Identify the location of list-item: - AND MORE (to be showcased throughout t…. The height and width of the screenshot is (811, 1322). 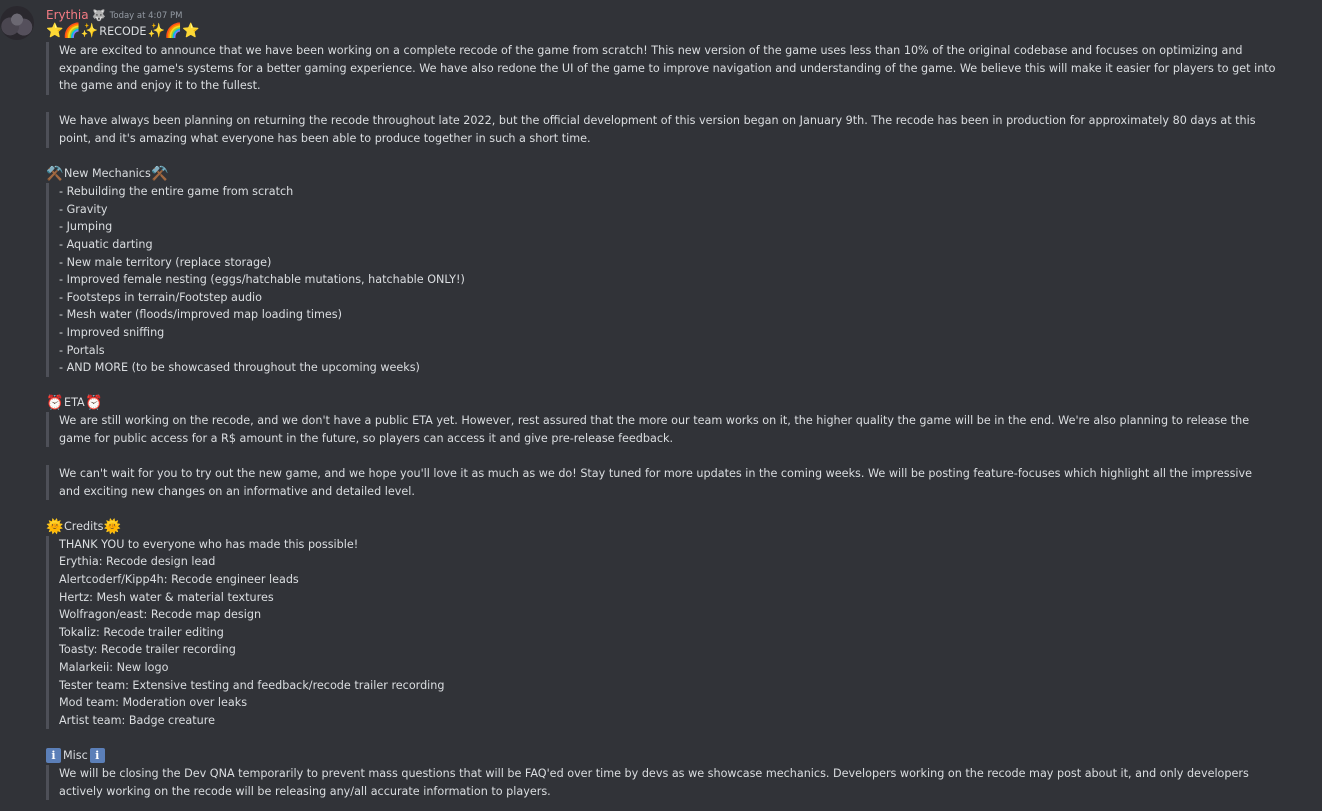
(239, 368).